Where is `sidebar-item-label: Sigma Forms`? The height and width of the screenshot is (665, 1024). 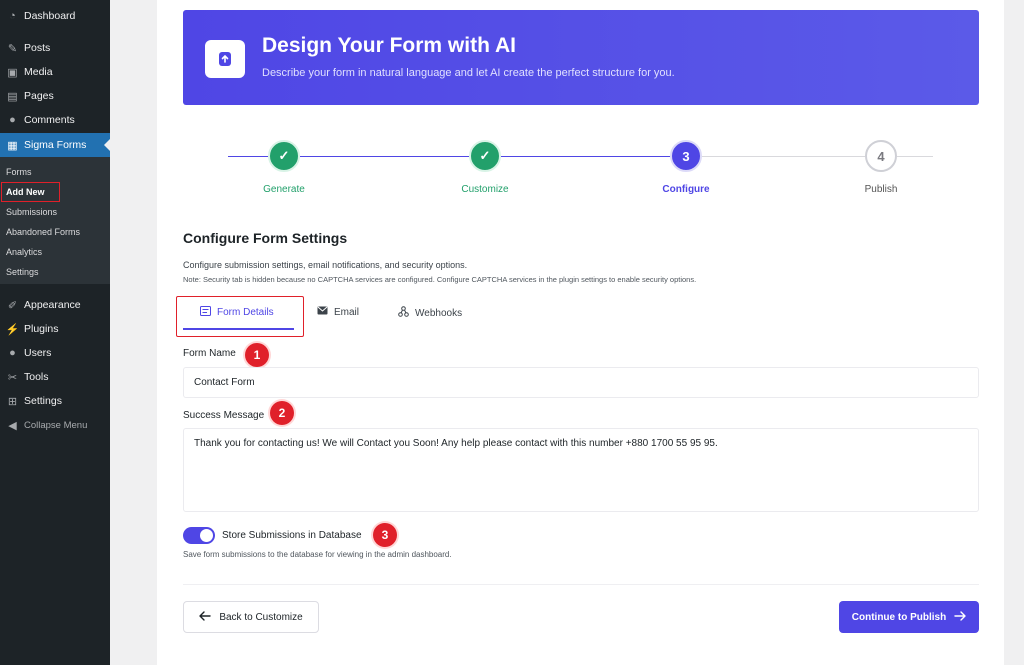
sidebar-item-label: Sigma Forms is located at coordinates (55, 145).